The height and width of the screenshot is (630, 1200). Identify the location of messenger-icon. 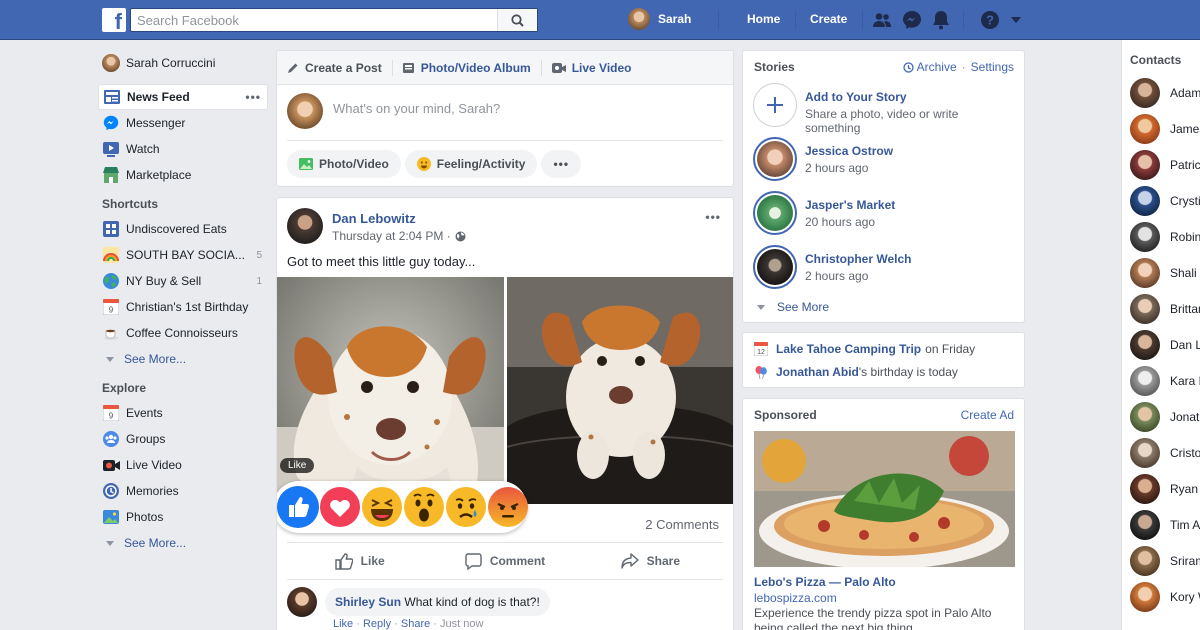
(912, 20).